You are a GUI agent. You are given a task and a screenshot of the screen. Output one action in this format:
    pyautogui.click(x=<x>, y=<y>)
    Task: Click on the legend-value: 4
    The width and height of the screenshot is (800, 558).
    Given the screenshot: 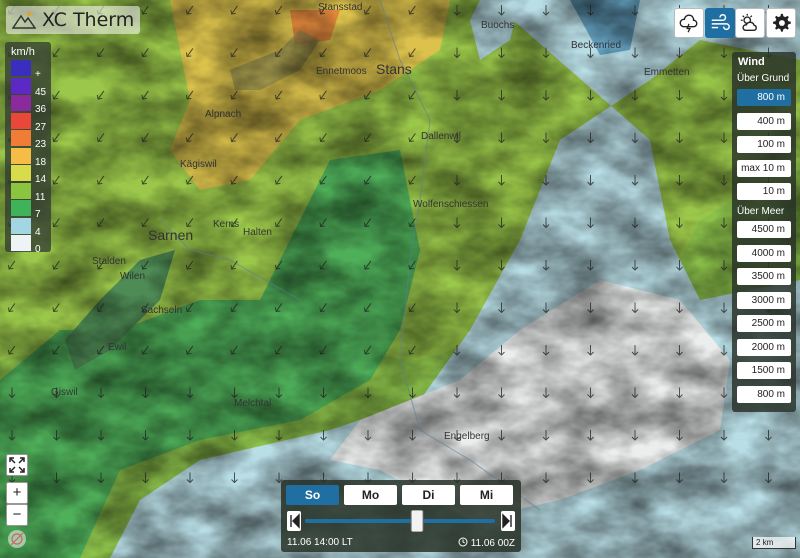 What is the action you would take?
    pyautogui.click(x=38, y=232)
    